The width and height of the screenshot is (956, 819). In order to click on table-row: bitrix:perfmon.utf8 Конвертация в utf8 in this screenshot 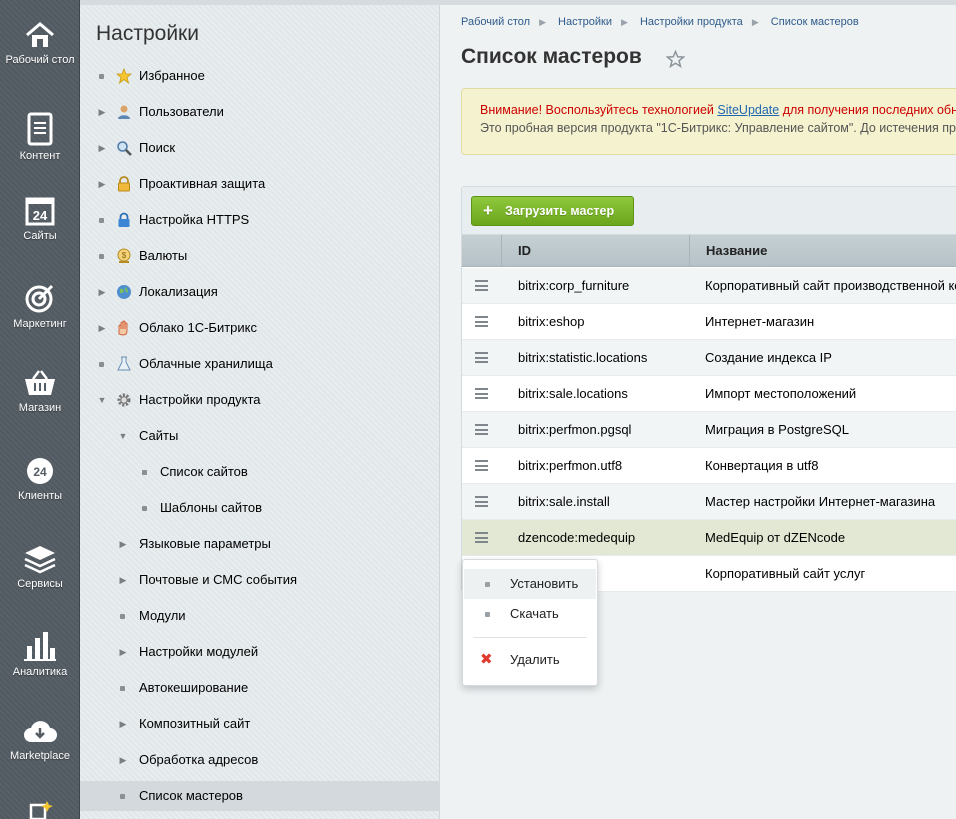, I will do `click(709, 466)`.